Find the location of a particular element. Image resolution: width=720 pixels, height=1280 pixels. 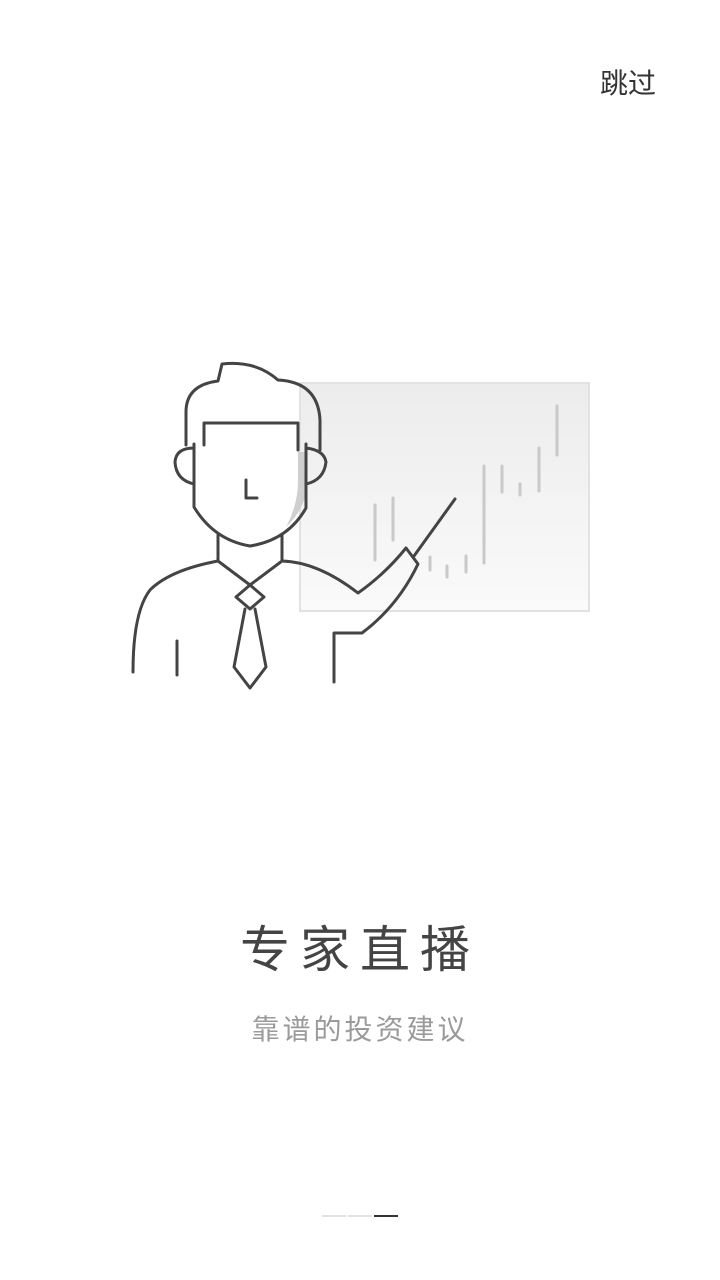

page-indicator is located at coordinates (360, 1216).